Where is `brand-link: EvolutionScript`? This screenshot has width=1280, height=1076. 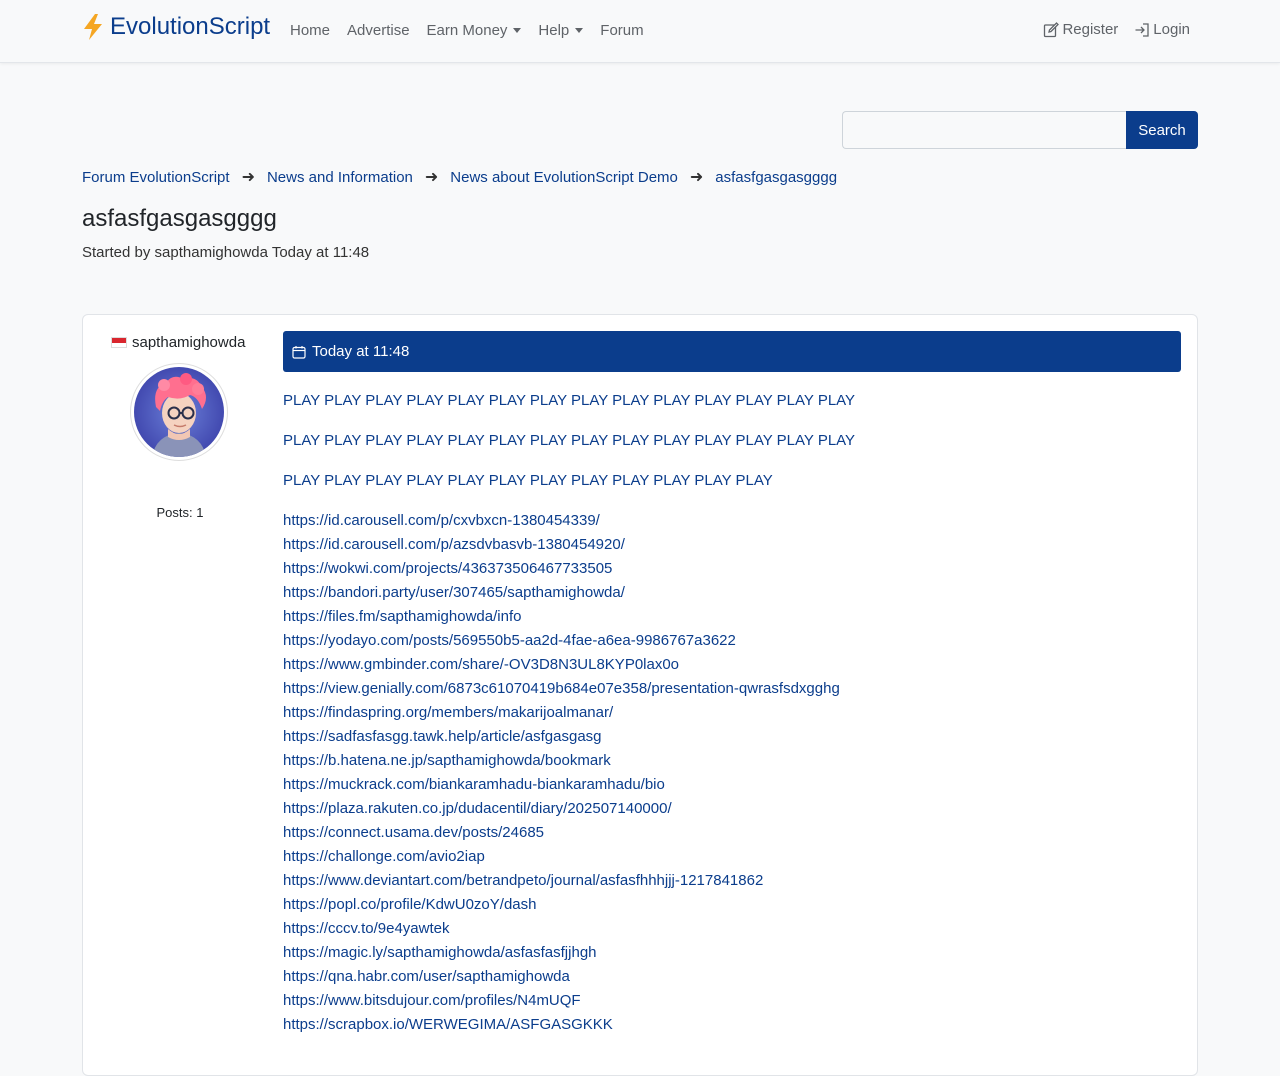
brand-link: EvolutionScript is located at coordinates (176, 27).